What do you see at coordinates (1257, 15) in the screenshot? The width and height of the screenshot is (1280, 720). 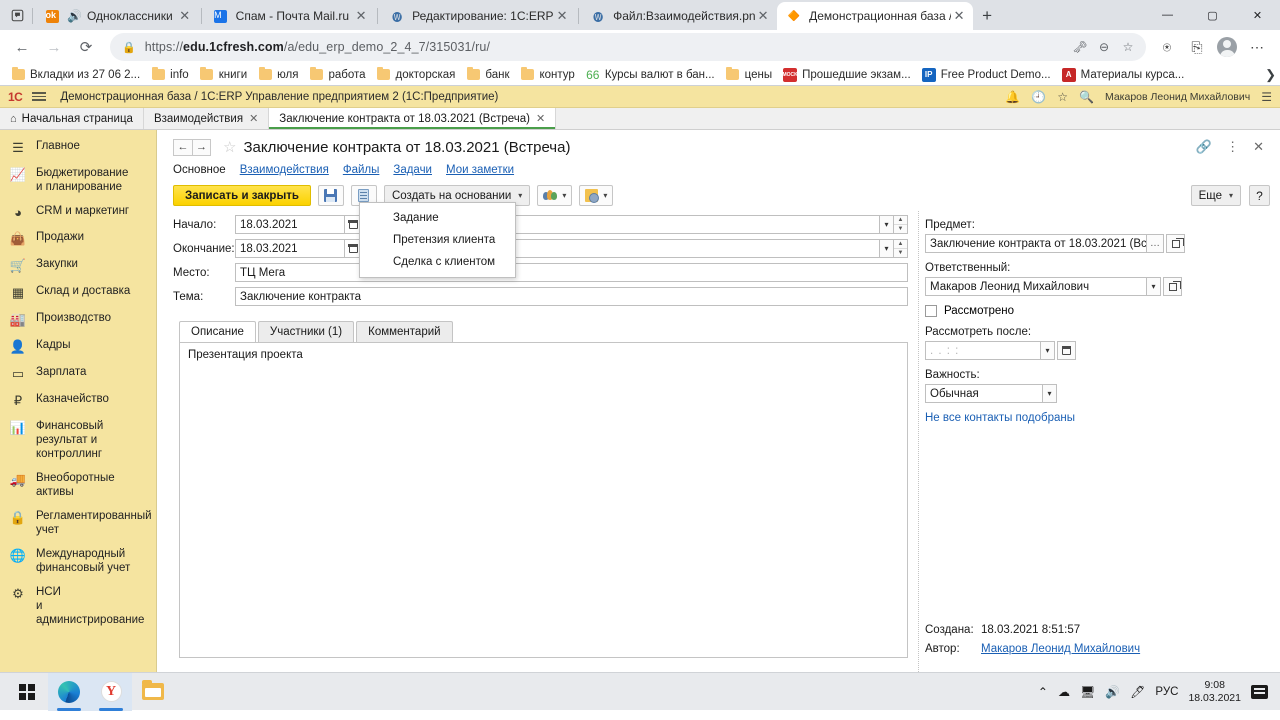 I see `close-window-button: ✕` at bounding box center [1257, 15].